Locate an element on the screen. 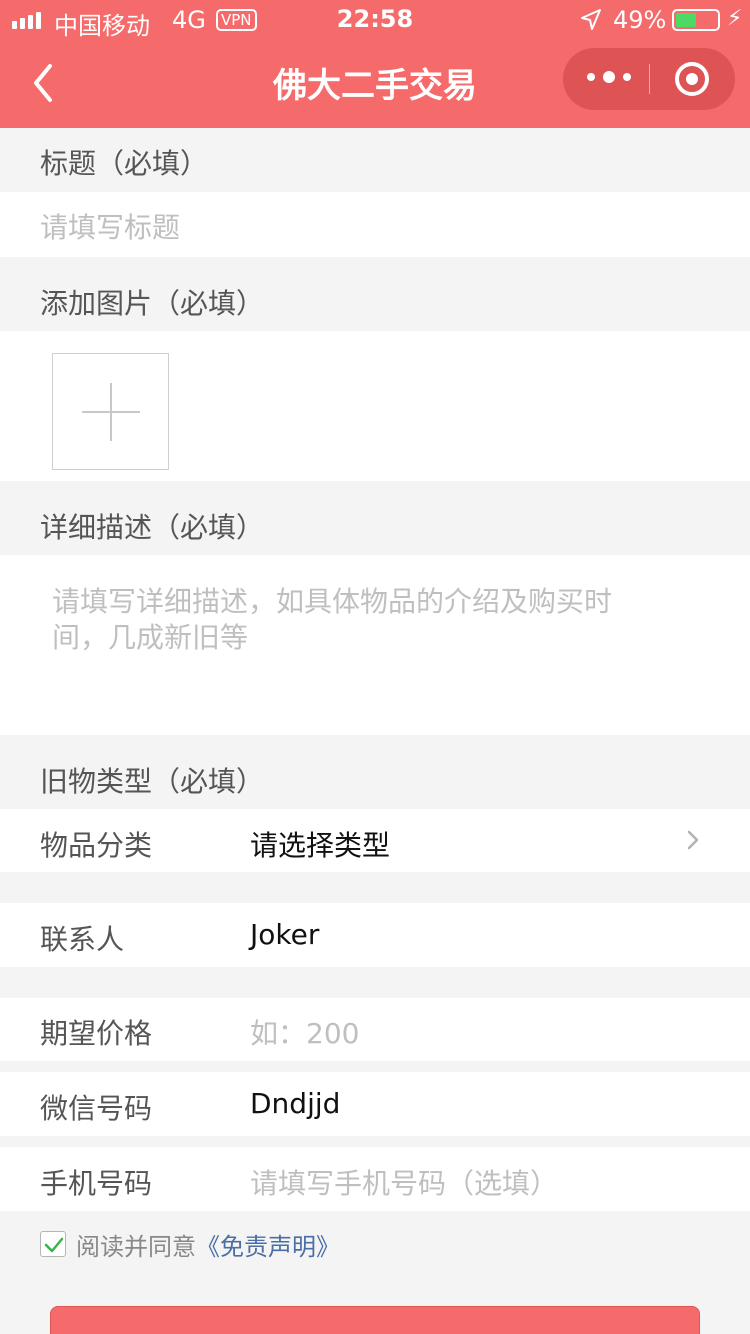  title-input-row: 请填写标题 is located at coordinates (375, 224).